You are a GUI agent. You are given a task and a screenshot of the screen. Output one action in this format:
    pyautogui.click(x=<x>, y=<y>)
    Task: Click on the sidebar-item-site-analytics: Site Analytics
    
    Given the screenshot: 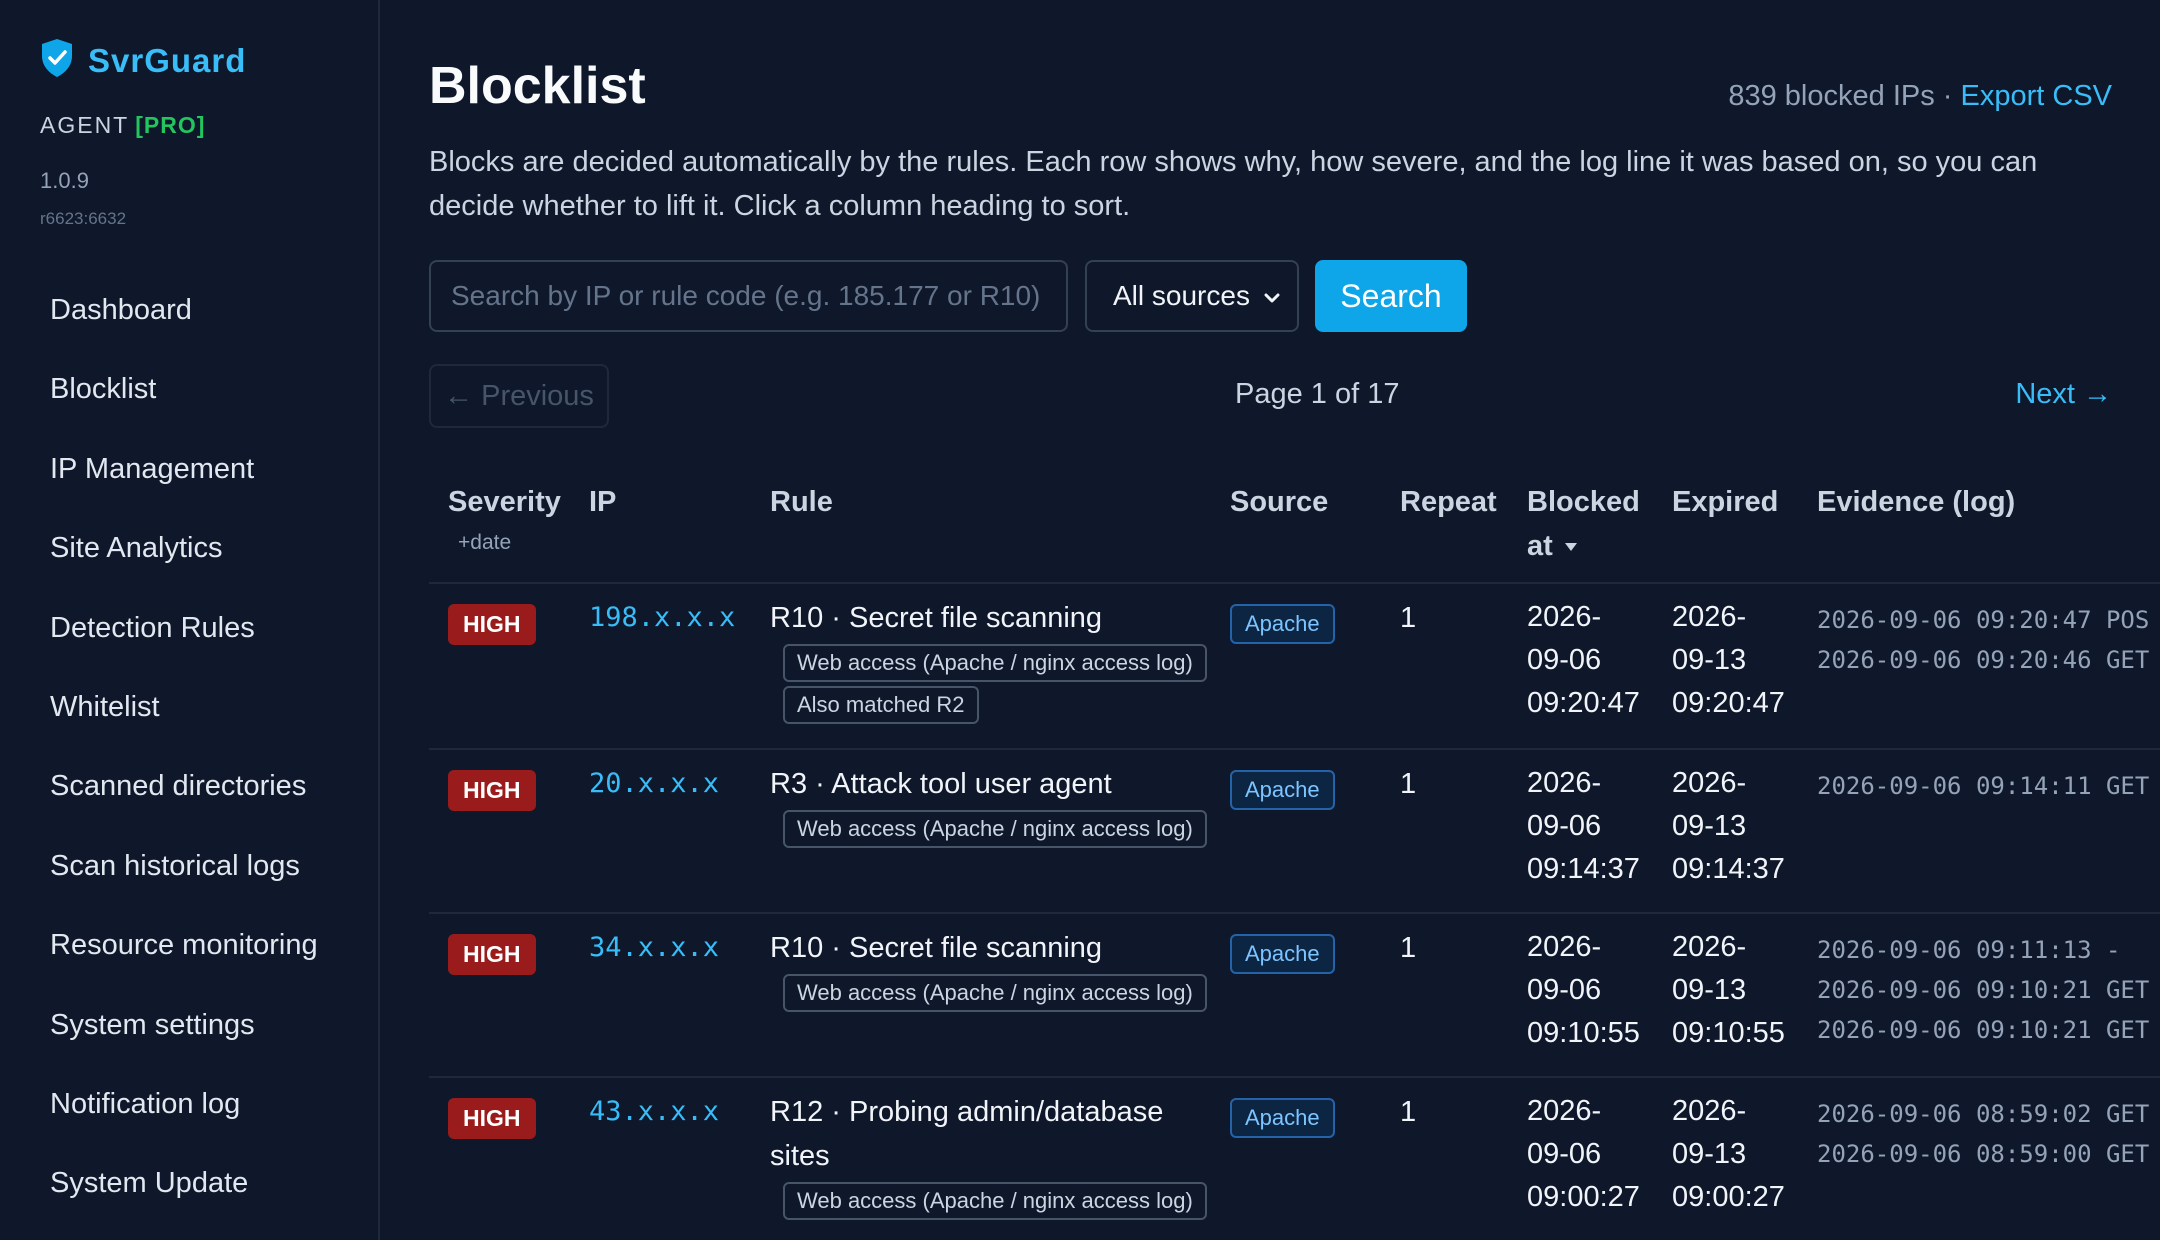 What is the action you would take?
    pyautogui.click(x=210, y=561)
    